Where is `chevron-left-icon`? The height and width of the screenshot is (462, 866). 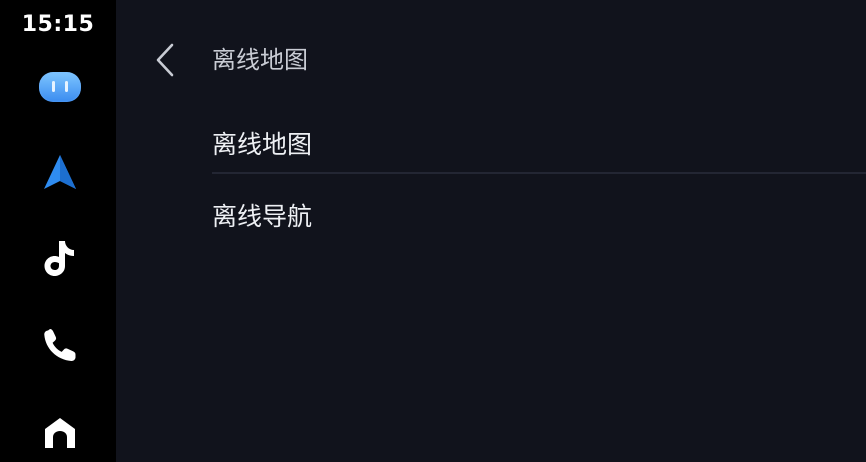 chevron-left-icon is located at coordinates (165, 60).